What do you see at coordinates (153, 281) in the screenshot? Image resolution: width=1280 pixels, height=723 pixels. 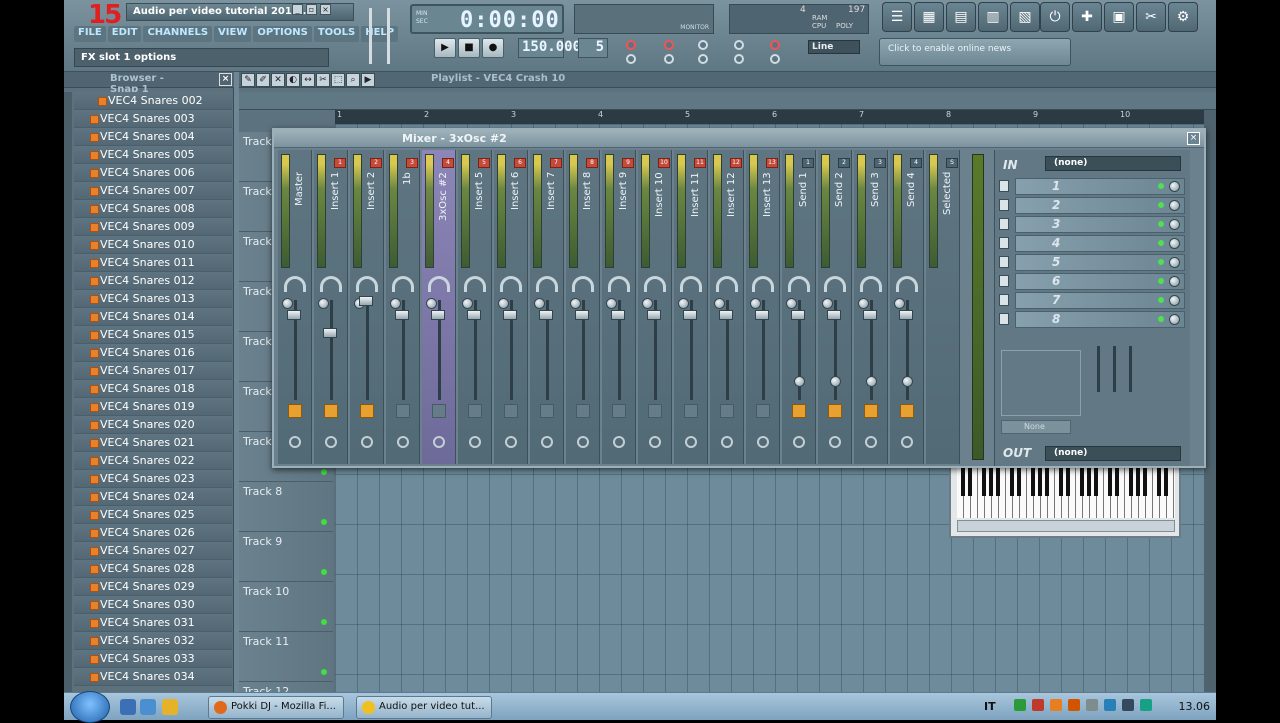 I see `browser-item: VEC4 Snares 012` at bounding box center [153, 281].